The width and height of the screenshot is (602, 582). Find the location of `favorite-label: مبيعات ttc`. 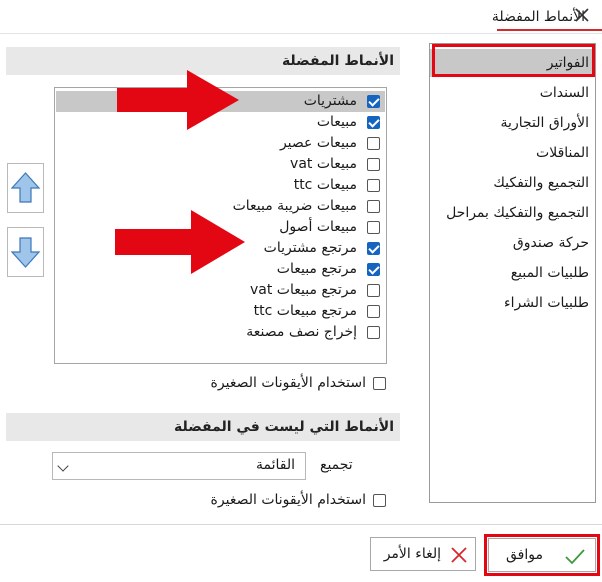

favorite-label: مبيعات ttc is located at coordinates (325, 185).